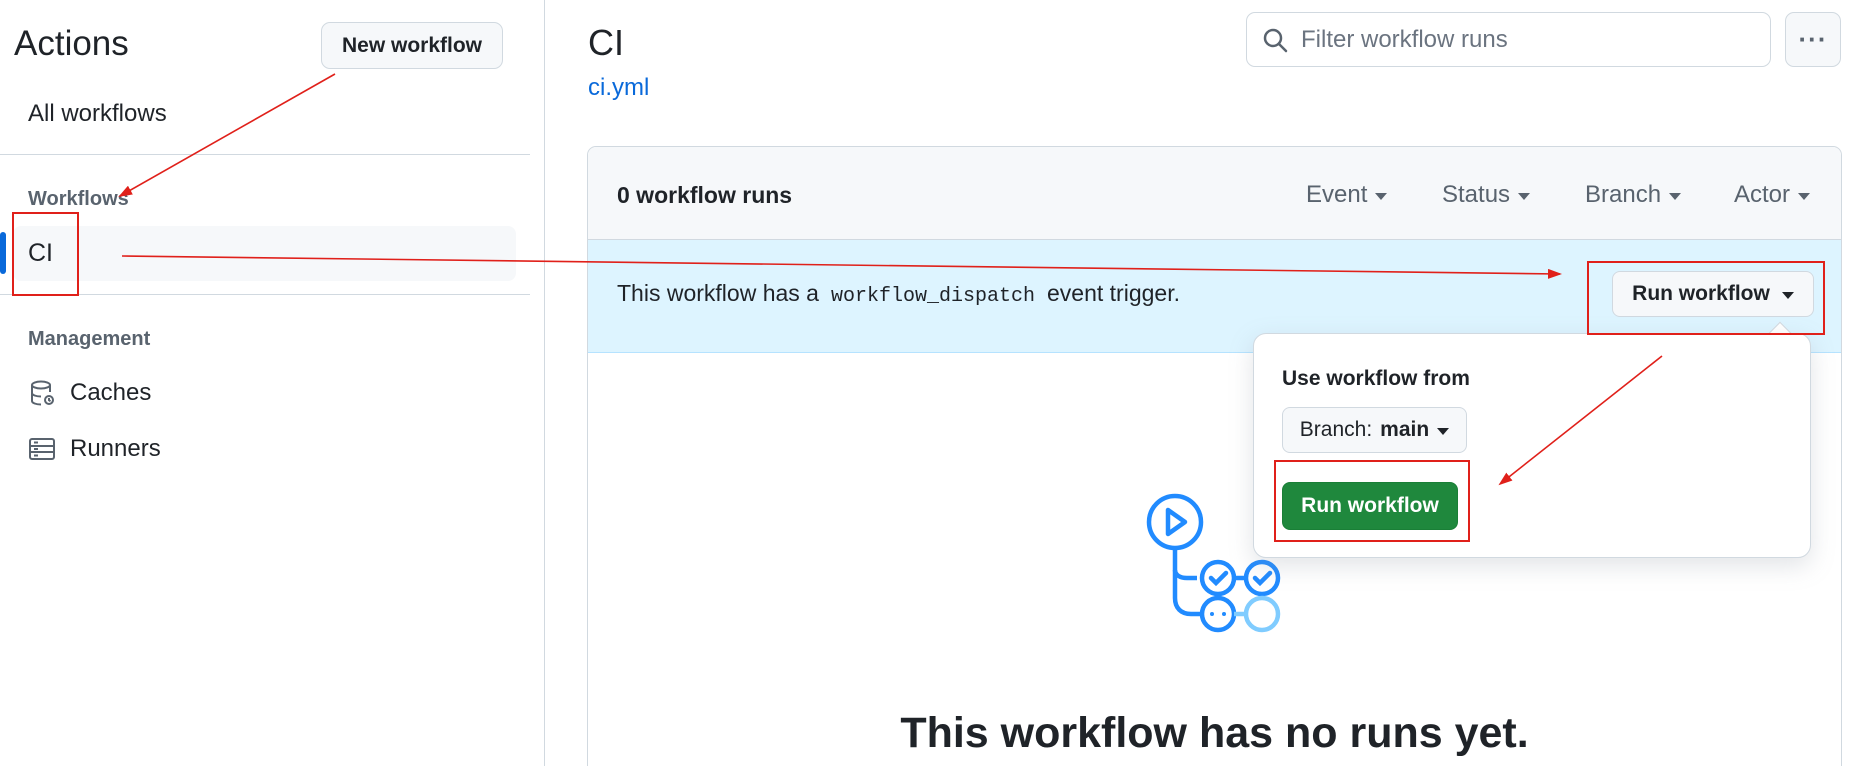 This screenshot has width=1857, height=766. I want to click on branch-filter-dropdown: Branch, so click(1633, 195).